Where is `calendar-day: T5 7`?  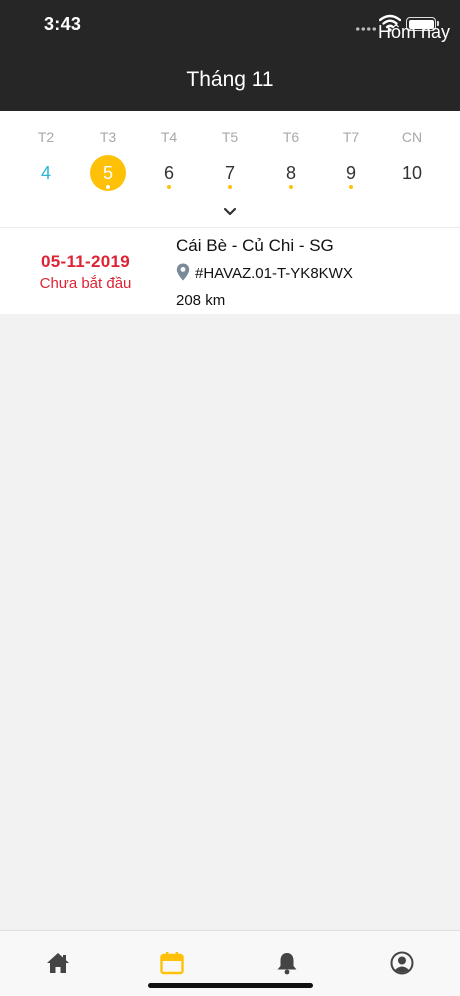
calendar-day: T5 7 is located at coordinates (230, 156).